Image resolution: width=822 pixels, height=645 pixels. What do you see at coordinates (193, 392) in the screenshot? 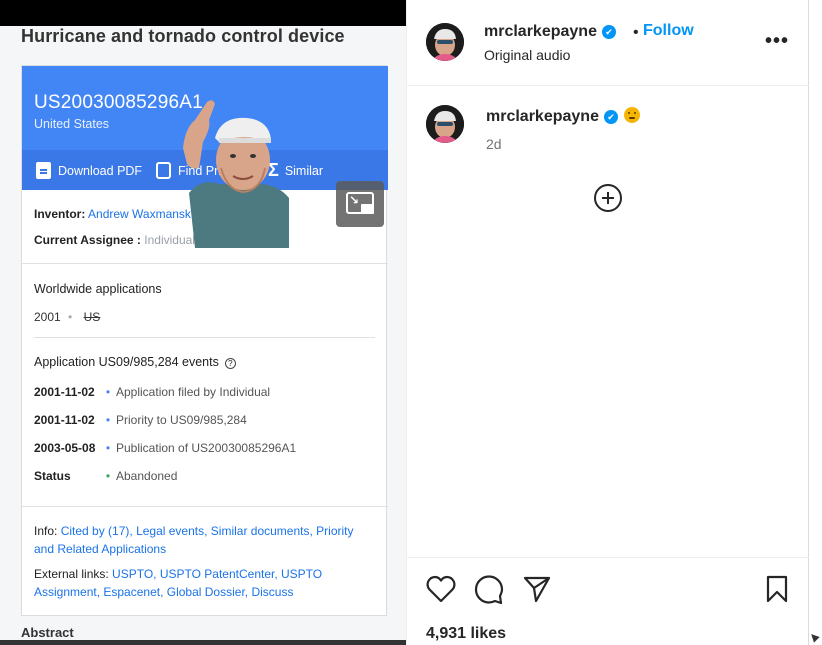
I see `event-text: Application filed by Individual` at bounding box center [193, 392].